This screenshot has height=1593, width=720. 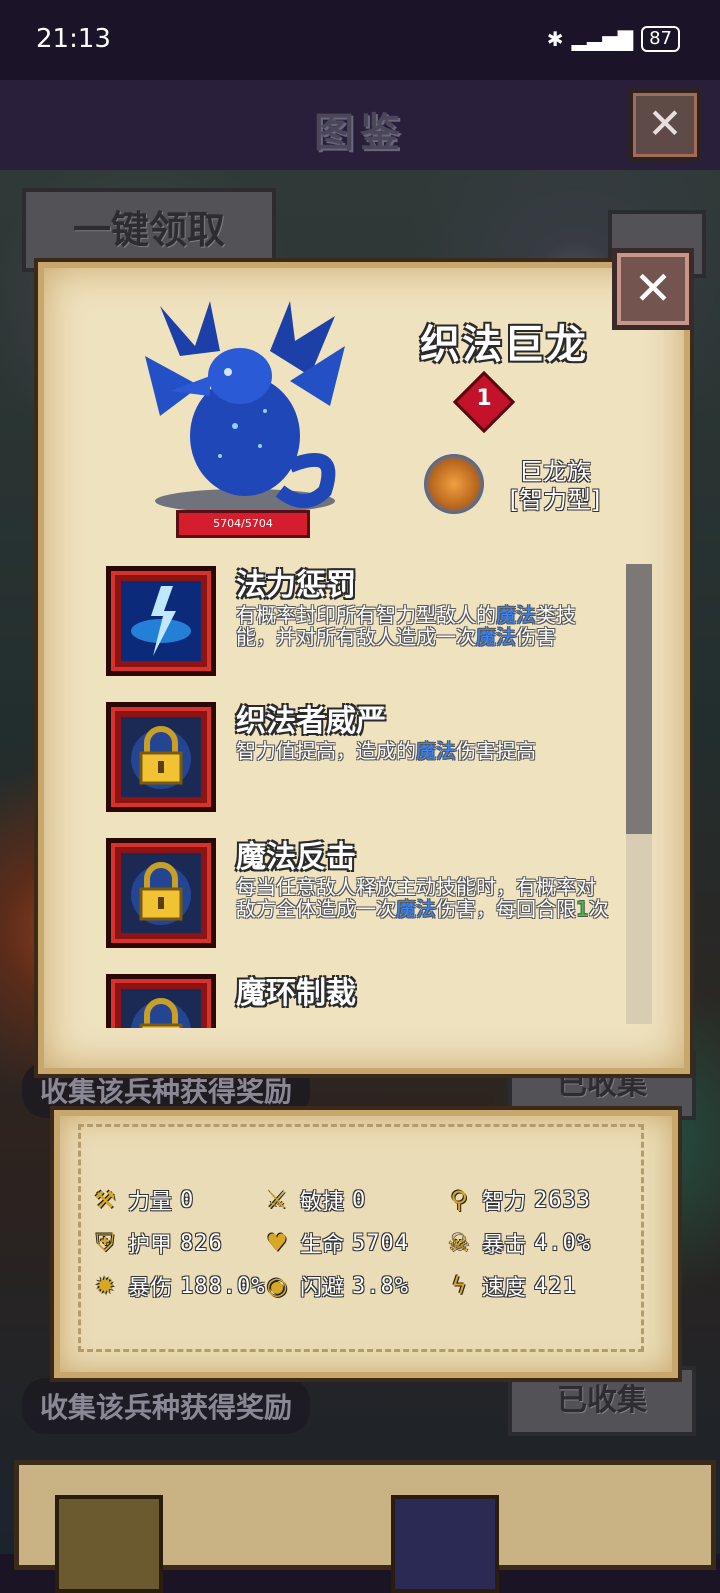 What do you see at coordinates (555, 39) in the screenshot?
I see `bluetooth-icon: ✱` at bounding box center [555, 39].